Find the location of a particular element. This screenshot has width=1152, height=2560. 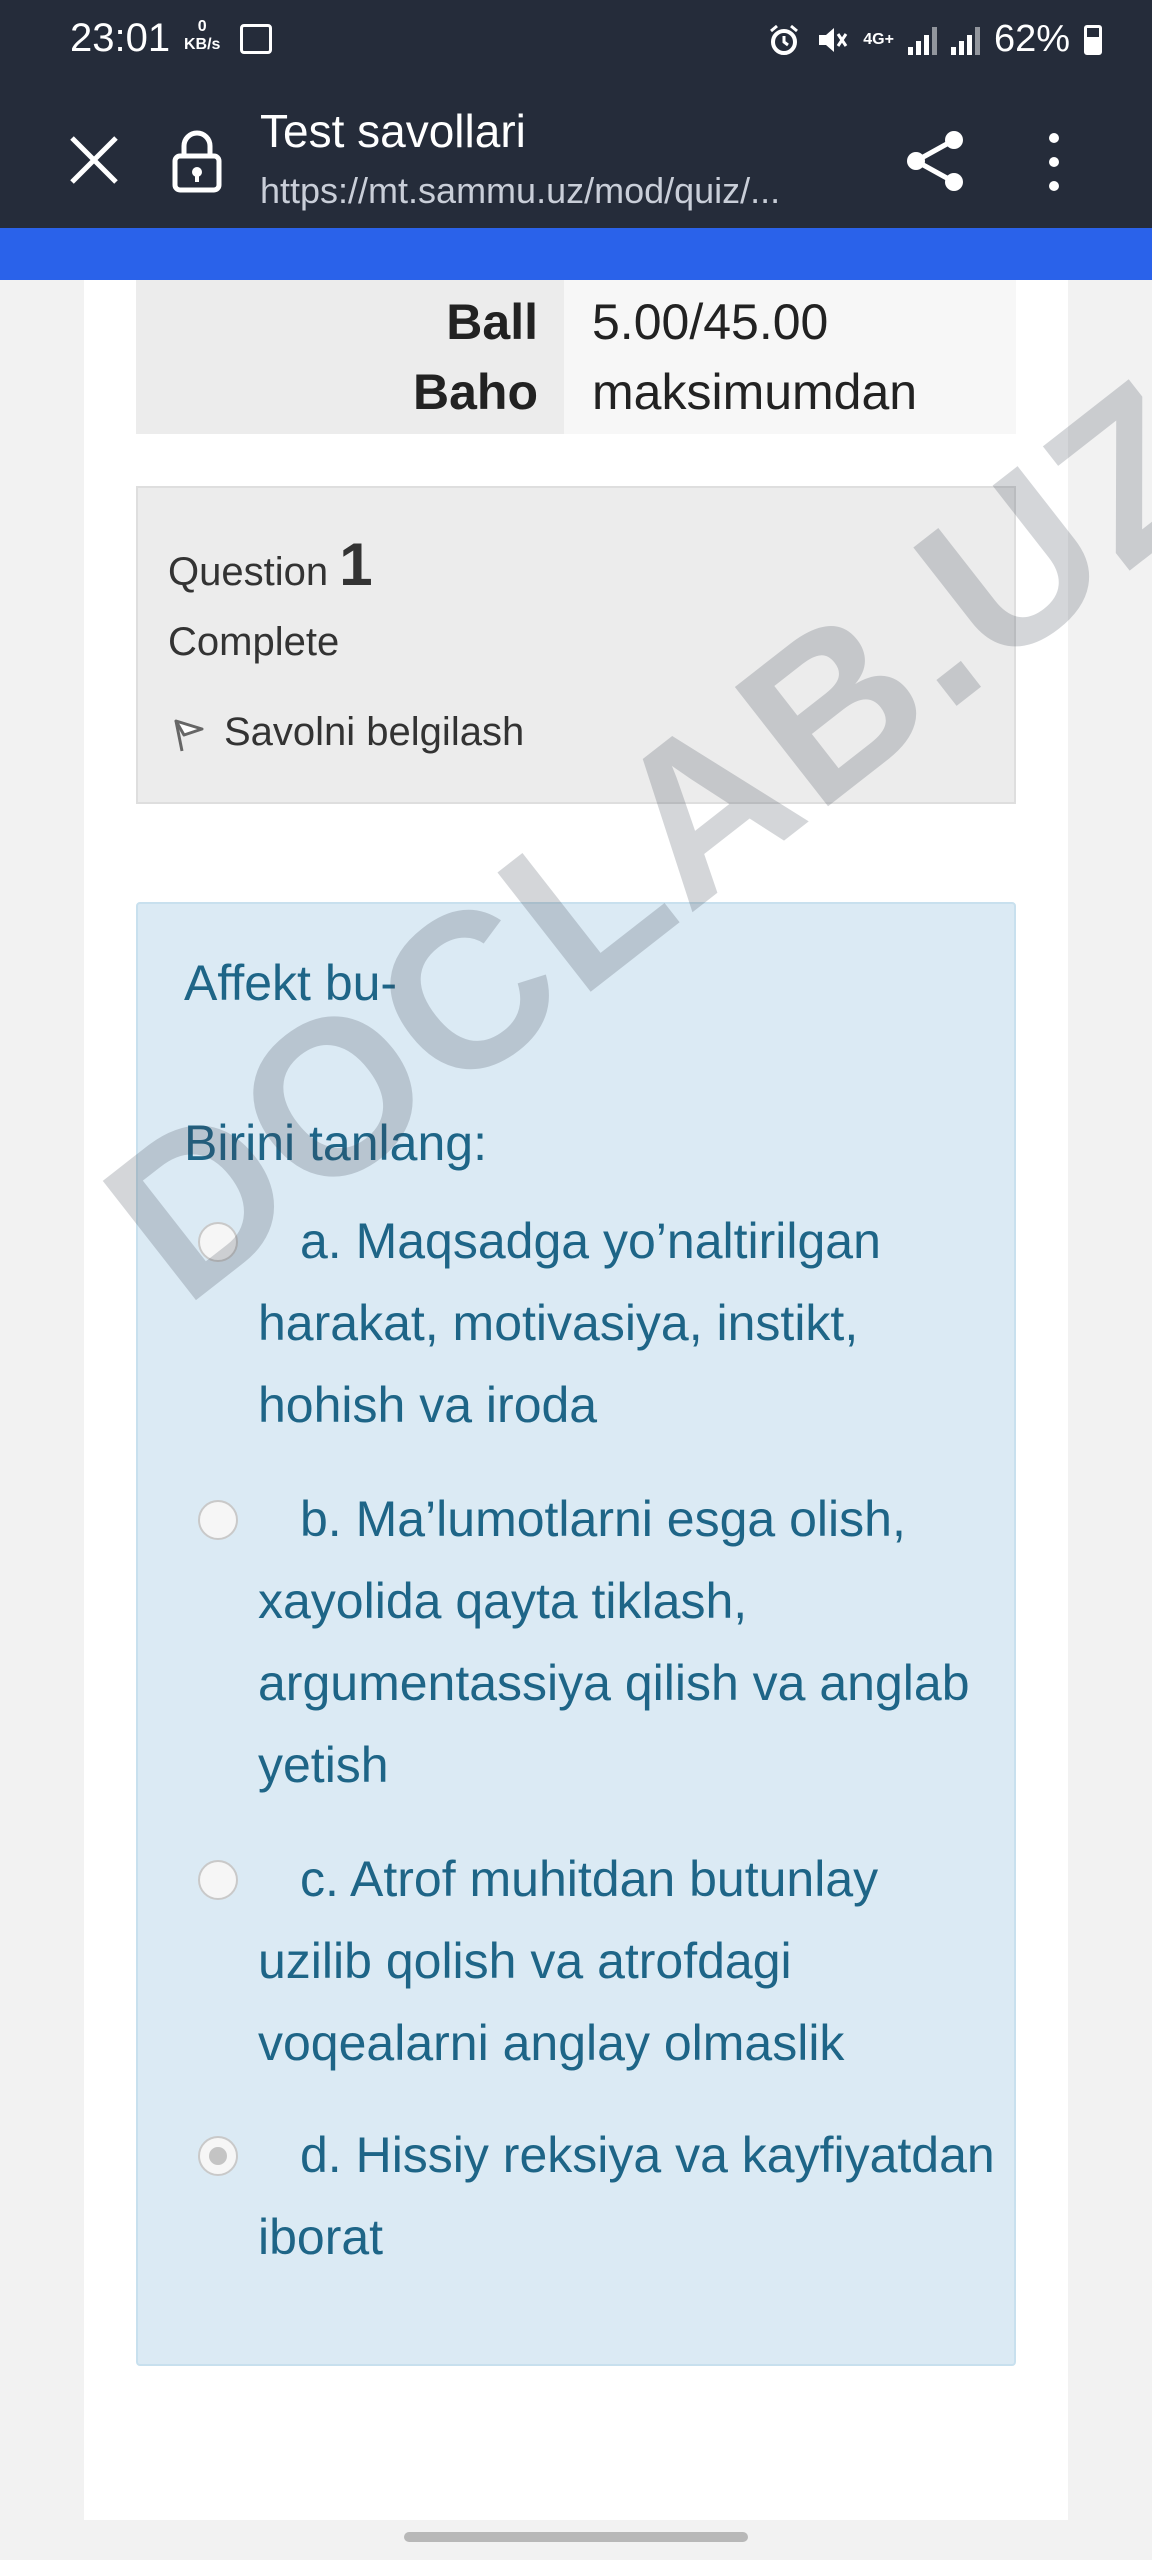

net-speed-value: 0 is located at coordinates (202, 26).